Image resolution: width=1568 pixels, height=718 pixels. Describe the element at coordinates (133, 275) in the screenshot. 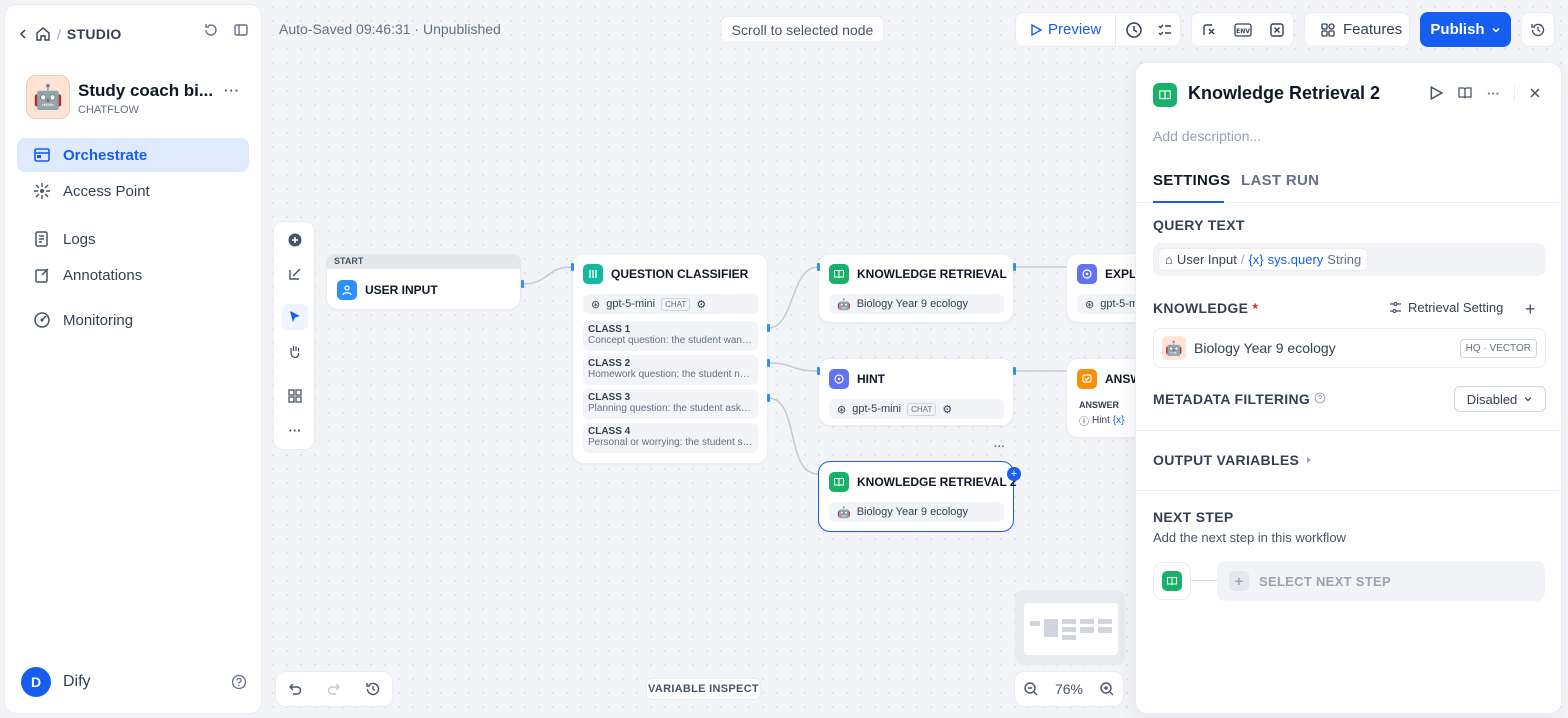

I see `nav-annotations: Annotations` at that location.